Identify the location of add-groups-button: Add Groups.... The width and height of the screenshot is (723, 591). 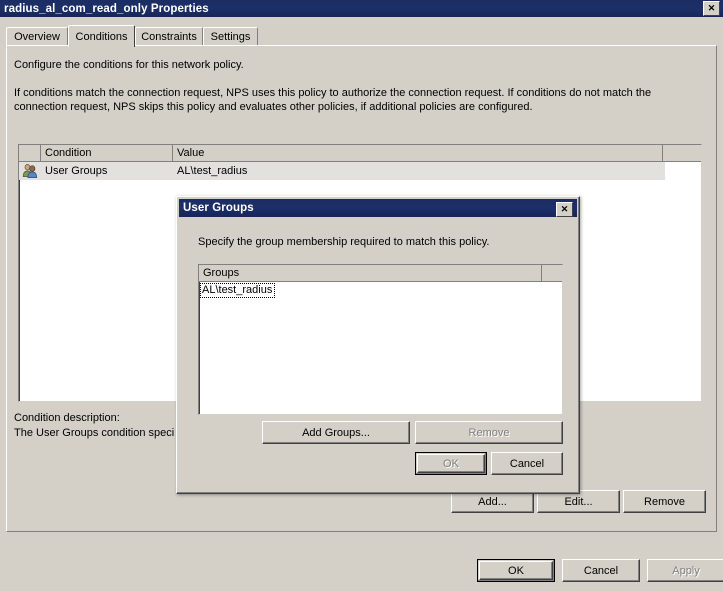
(336, 432).